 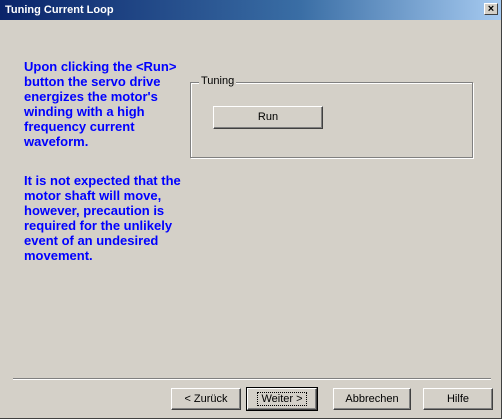 What do you see at coordinates (372, 399) in the screenshot?
I see `cancel-button: Abbrechen` at bounding box center [372, 399].